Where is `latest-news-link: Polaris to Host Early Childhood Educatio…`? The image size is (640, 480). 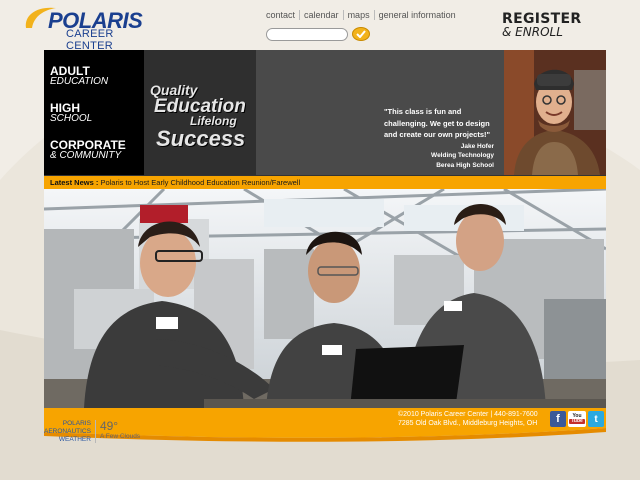 latest-news-link: Polaris to Host Early Childhood Educatio… is located at coordinates (200, 182).